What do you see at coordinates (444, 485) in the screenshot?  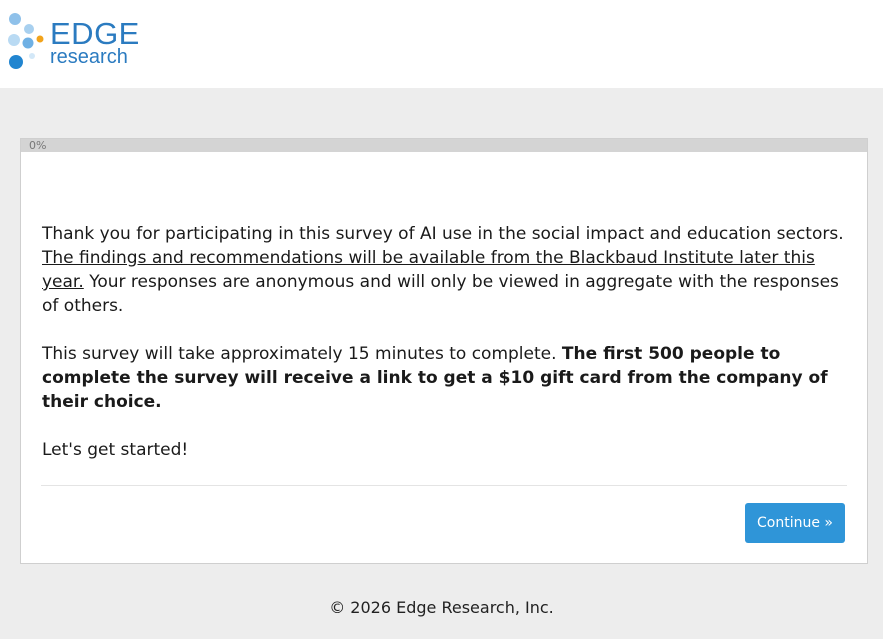 I see `divider` at bounding box center [444, 485].